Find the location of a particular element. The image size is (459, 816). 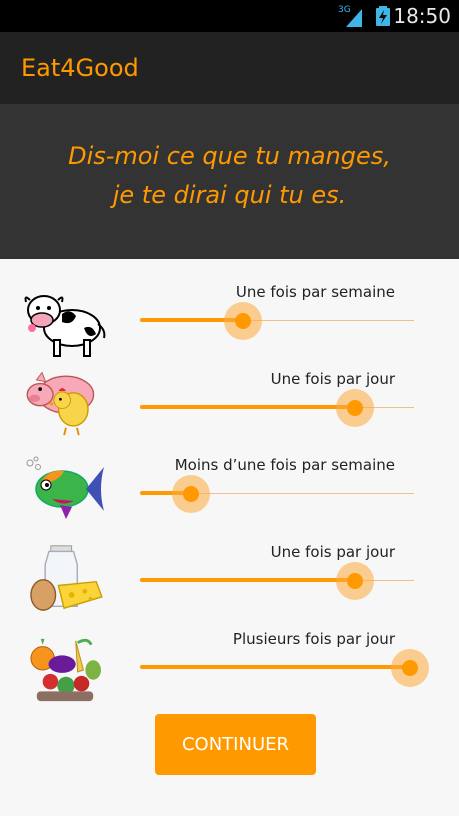

tagline-line-2: je te dirai qui tu es. is located at coordinates (229, 195).